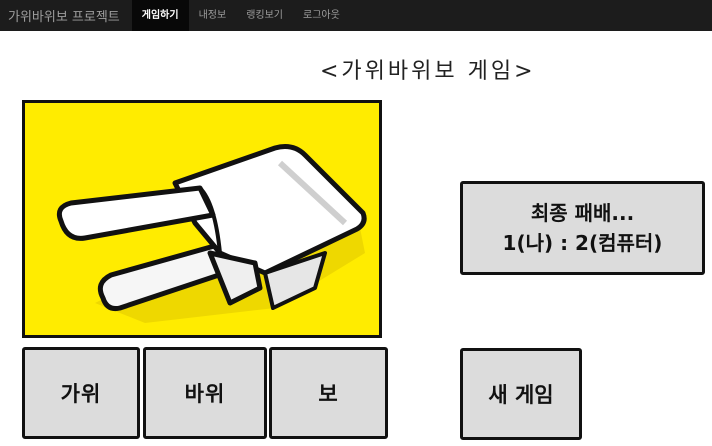  What do you see at coordinates (66, 15) in the screenshot?
I see `brand-link: 가위바위보 프로젝트` at bounding box center [66, 15].